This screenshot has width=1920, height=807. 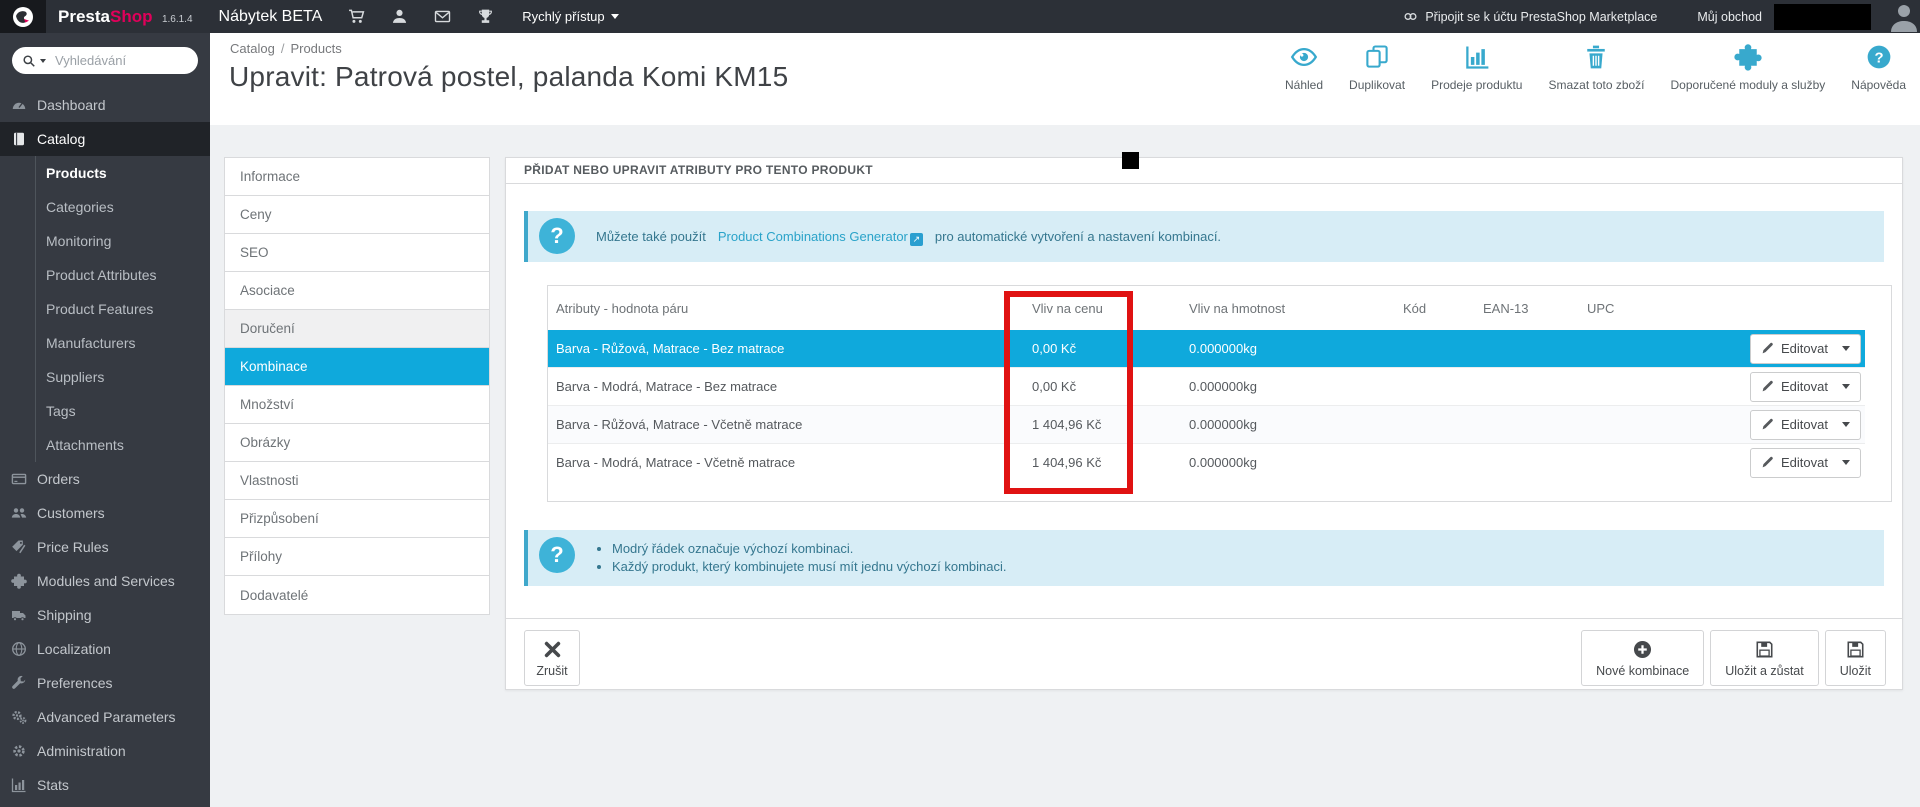 I want to click on sidebar-search-input: Vyhledávání, so click(x=105, y=60).